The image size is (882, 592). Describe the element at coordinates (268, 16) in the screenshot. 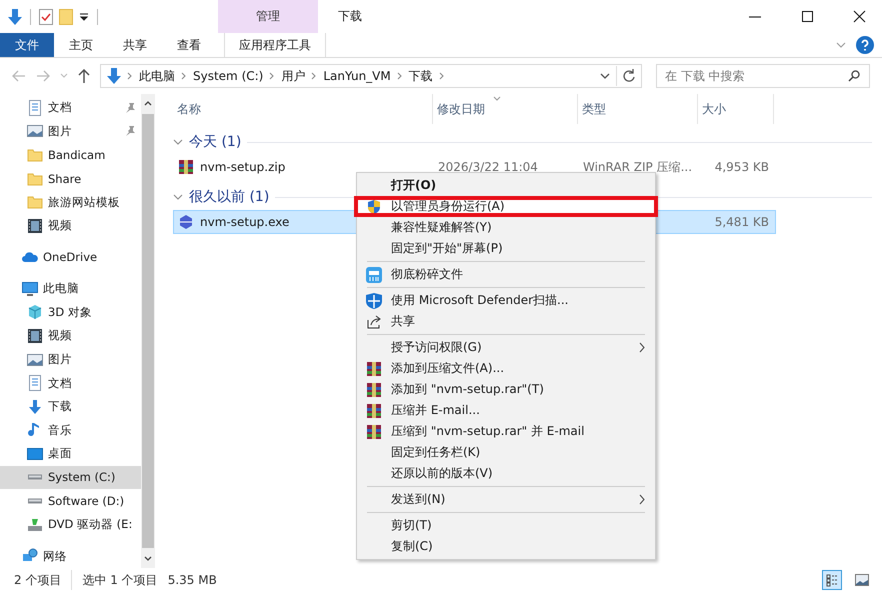

I see `context-tab-header: 管理` at that location.